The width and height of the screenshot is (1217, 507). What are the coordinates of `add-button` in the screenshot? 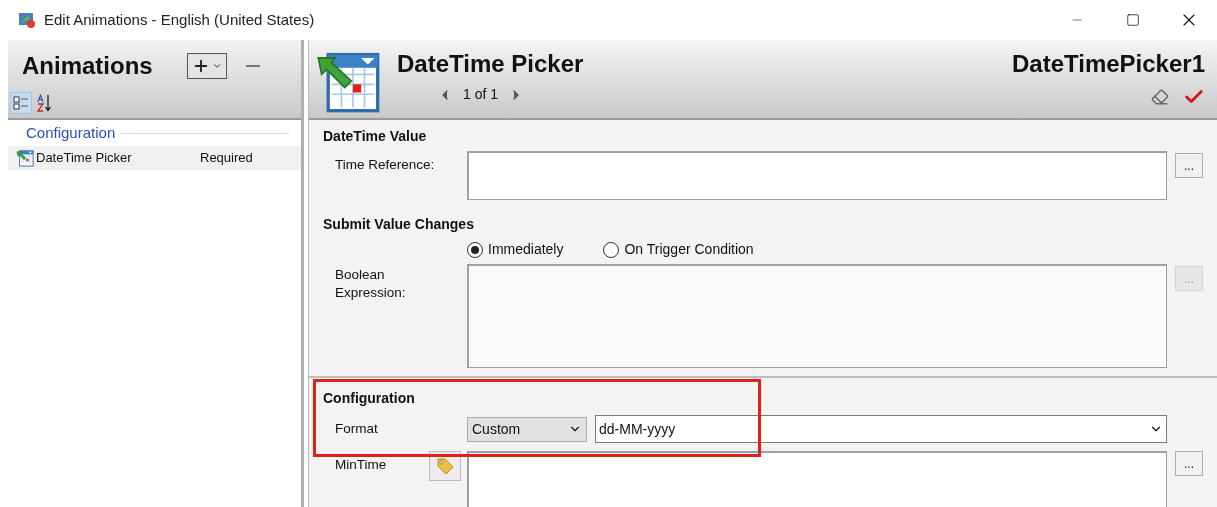 It's located at (206, 66).